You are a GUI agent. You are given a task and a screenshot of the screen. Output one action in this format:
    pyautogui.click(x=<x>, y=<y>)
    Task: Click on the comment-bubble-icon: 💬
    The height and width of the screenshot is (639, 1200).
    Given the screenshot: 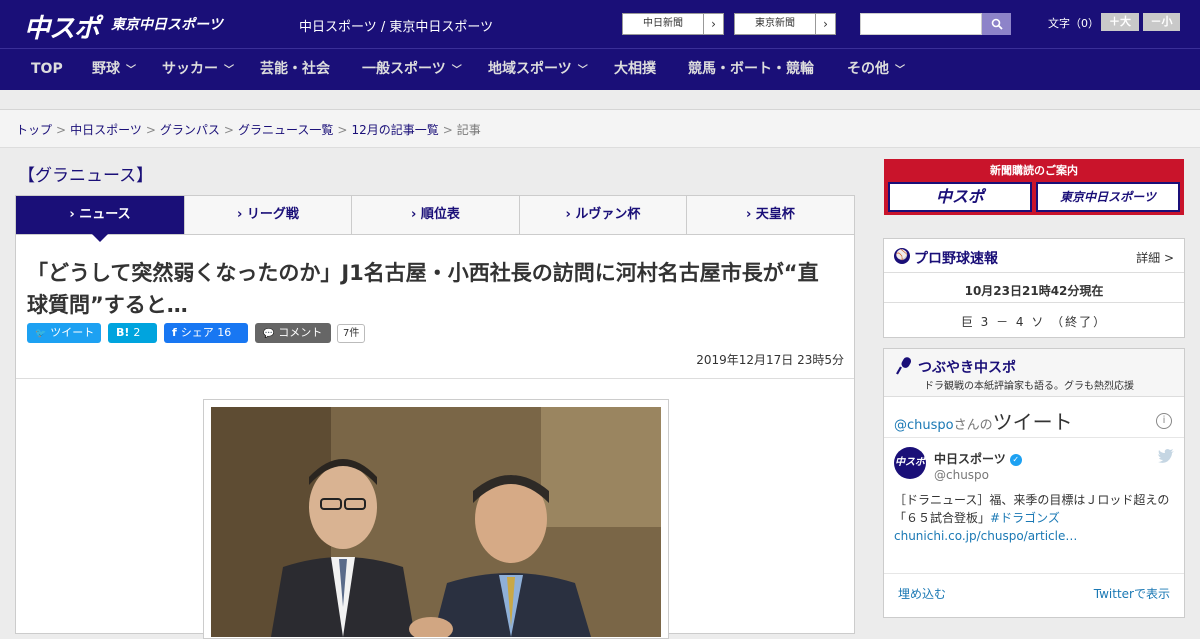 What is the action you would take?
    pyautogui.click(x=269, y=334)
    